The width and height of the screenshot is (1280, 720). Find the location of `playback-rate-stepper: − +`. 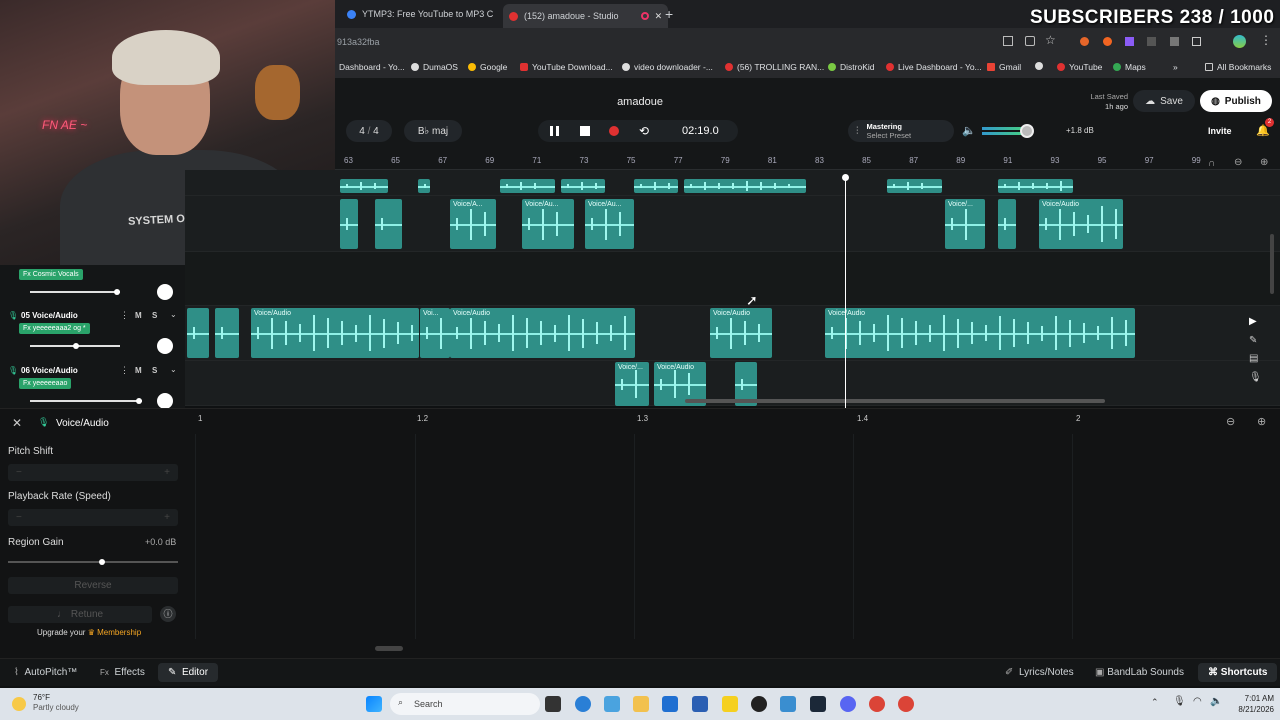

playback-rate-stepper: − + is located at coordinates (93, 517).